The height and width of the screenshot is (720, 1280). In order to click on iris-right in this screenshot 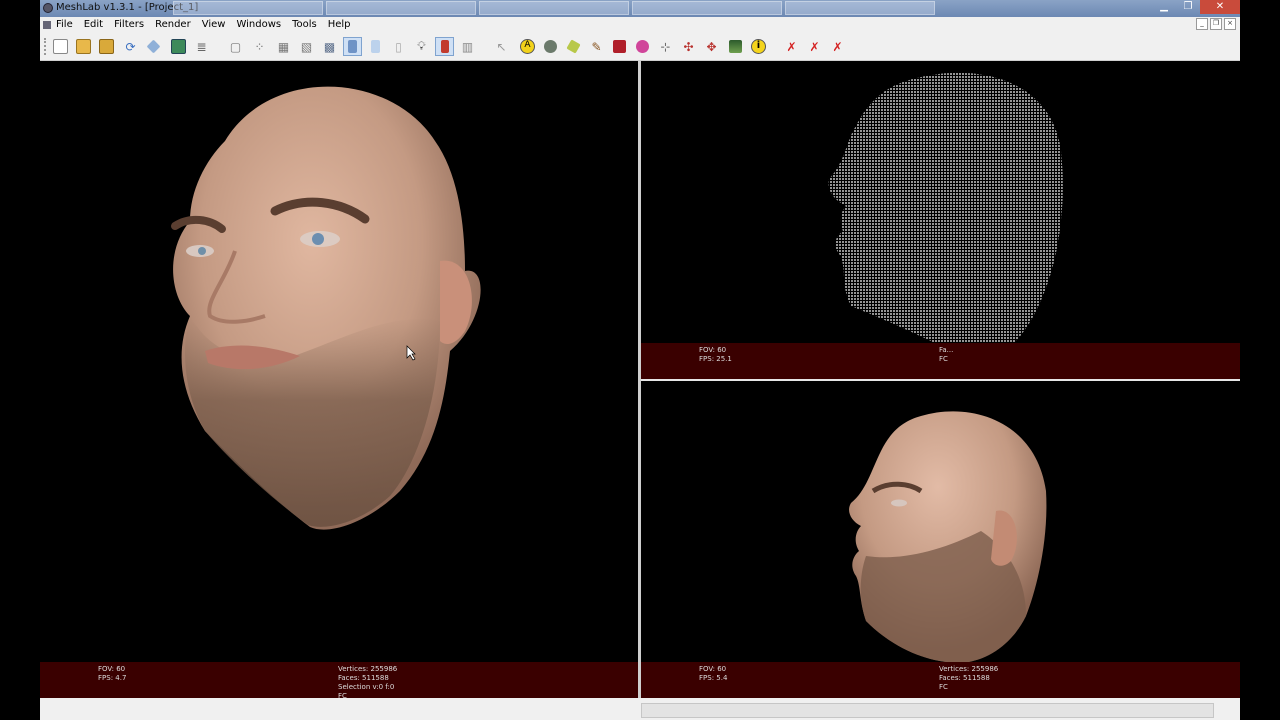, I will do `click(318, 239)`.